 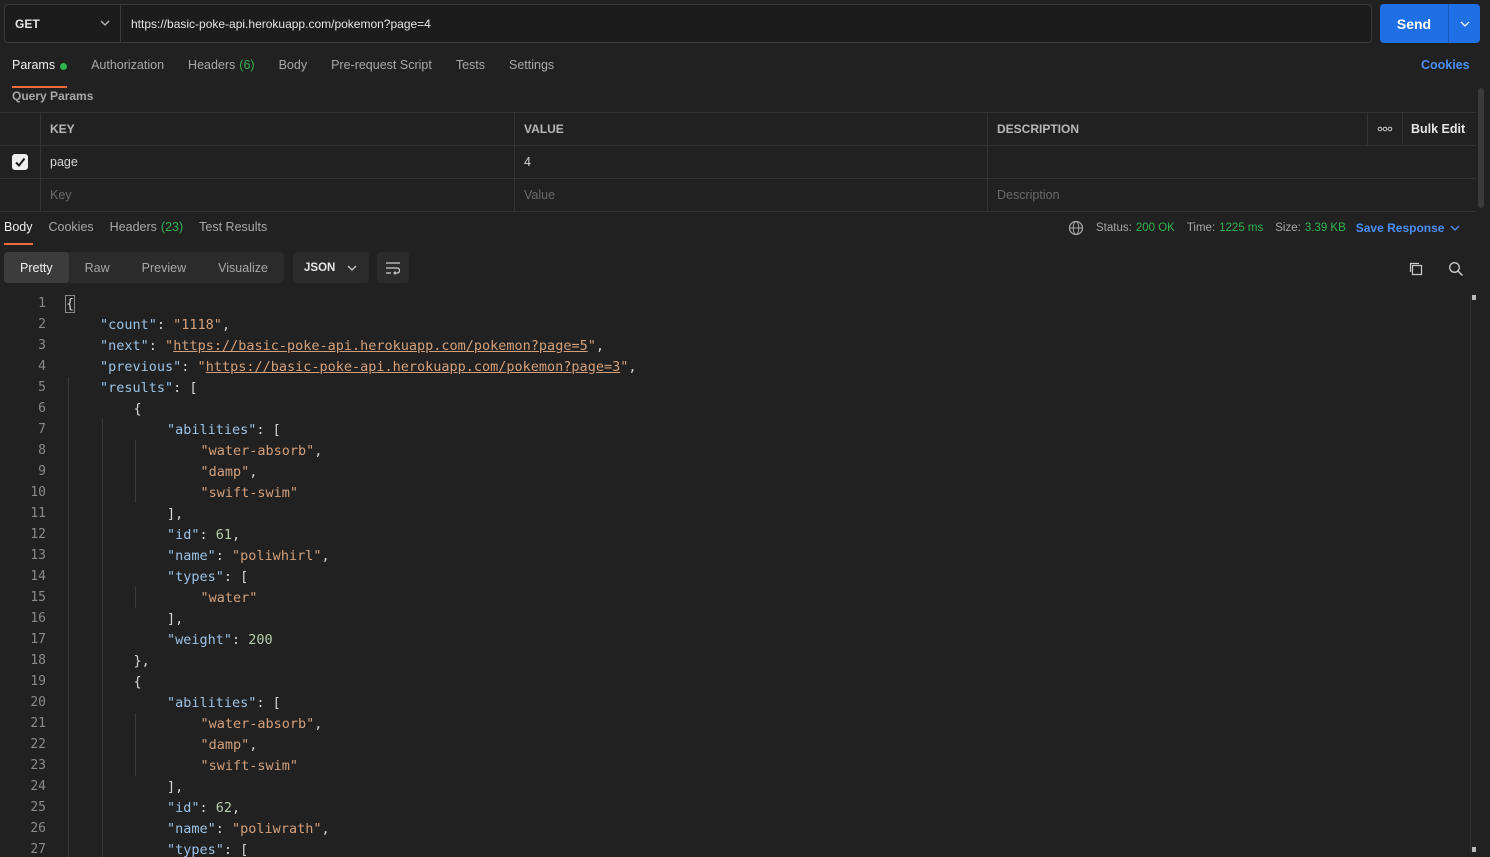 What do you see at coordinates (1464, 23) in the screenshot?
I see `send-options-button` at bounding box center [1464, 23].